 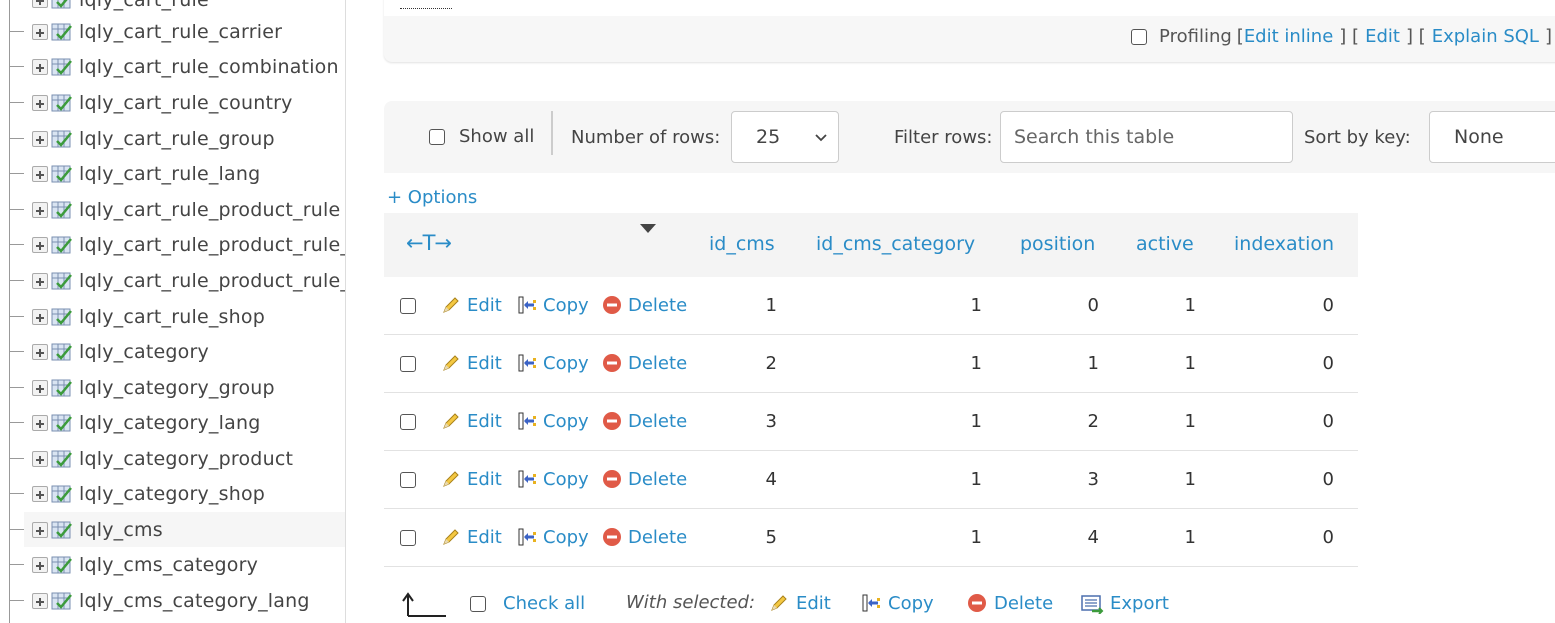 I want to click on check-all-control: Check all, so click(x=527, y=603).